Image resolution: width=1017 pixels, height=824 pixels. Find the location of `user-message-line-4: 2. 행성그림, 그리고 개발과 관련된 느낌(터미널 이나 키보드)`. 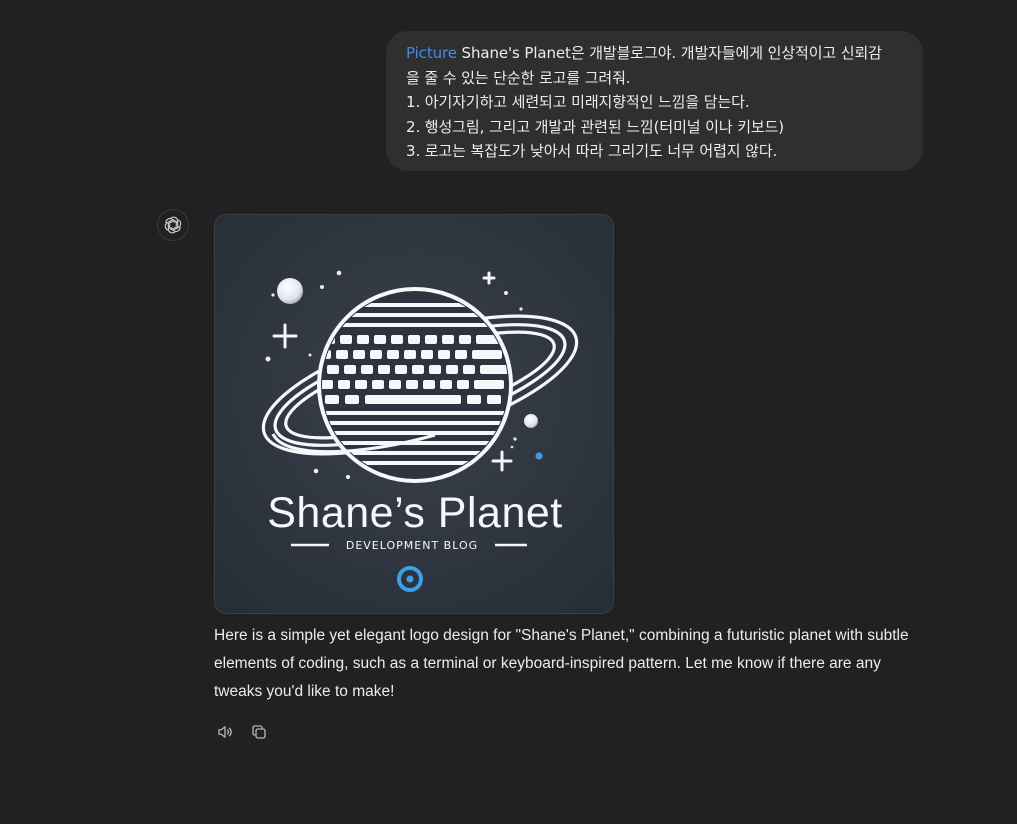

user-message-line-4: 2. 행성그림, 그리고 개발과 관련된 느낌(터미널 이나 키보드) is located at coordinates (595, 126).